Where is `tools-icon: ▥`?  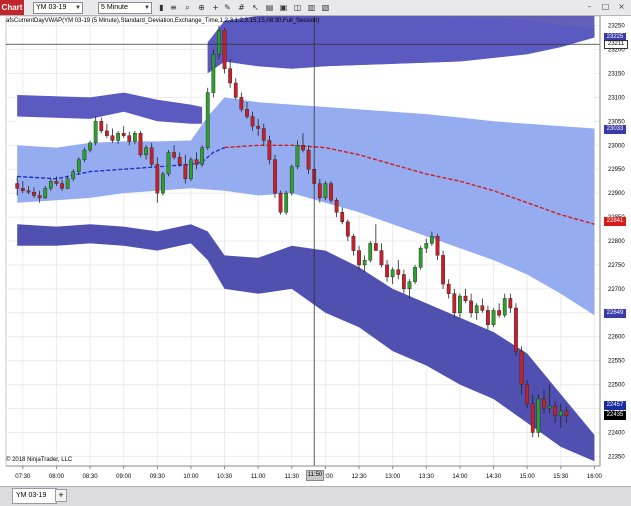 tools-icon: ▥ is located at coordinates (311, 7).